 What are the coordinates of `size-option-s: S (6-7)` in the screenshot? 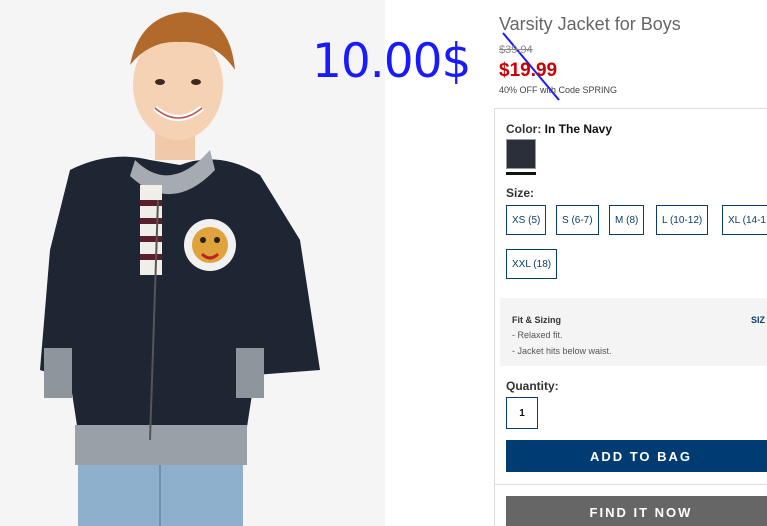 It's located at (577, 220).